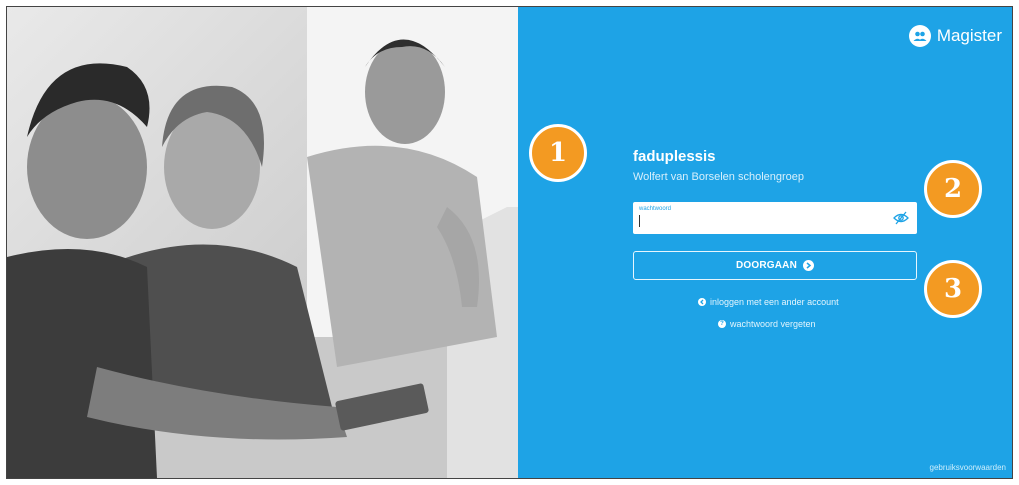  I want to click on continue-button: DOORGAAN, so click(775, 265).